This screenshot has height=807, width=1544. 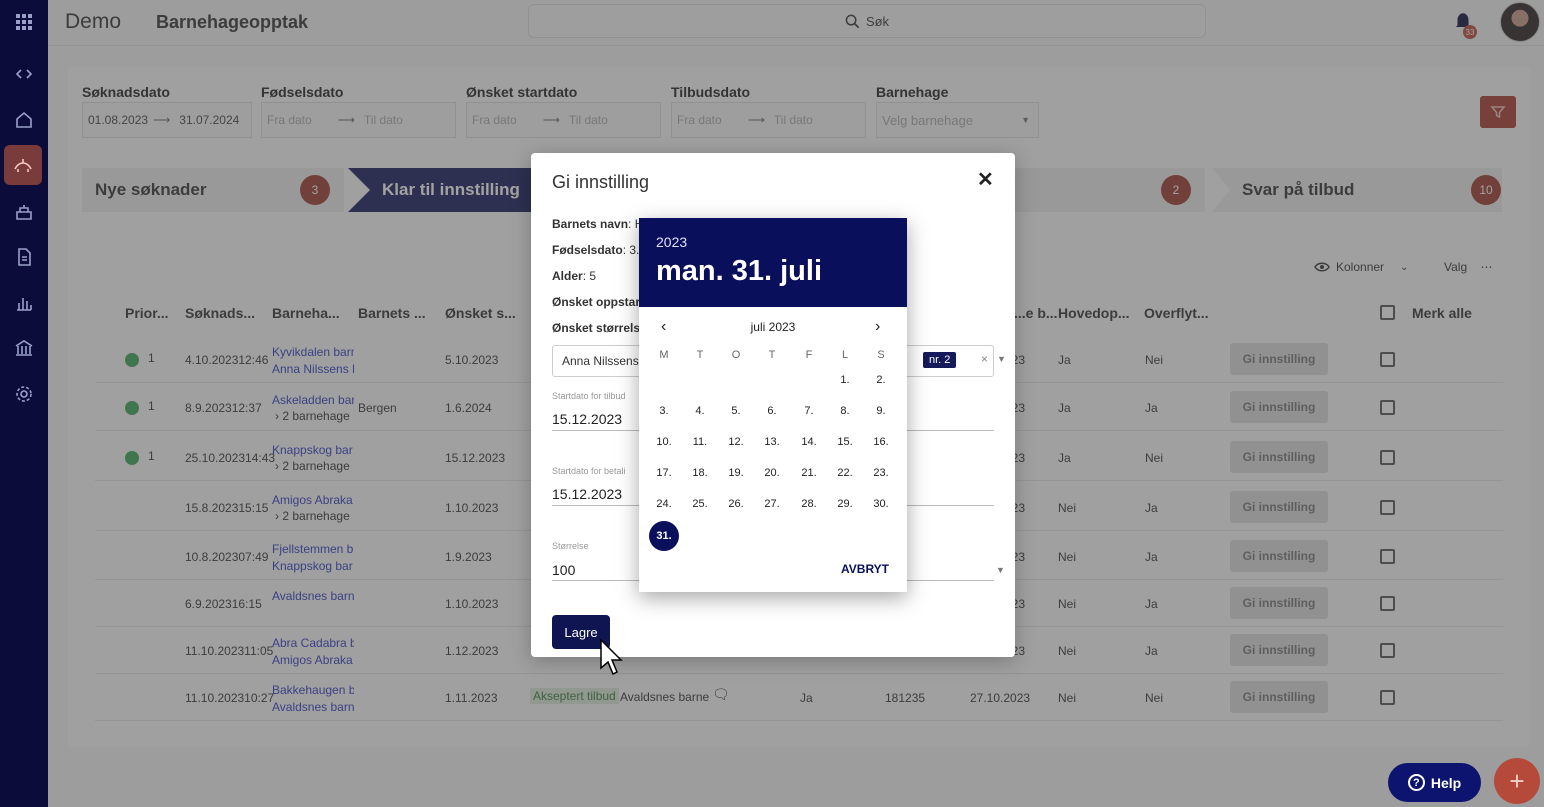 I want to click on weekday-label: M, so click(x=664, y=355).